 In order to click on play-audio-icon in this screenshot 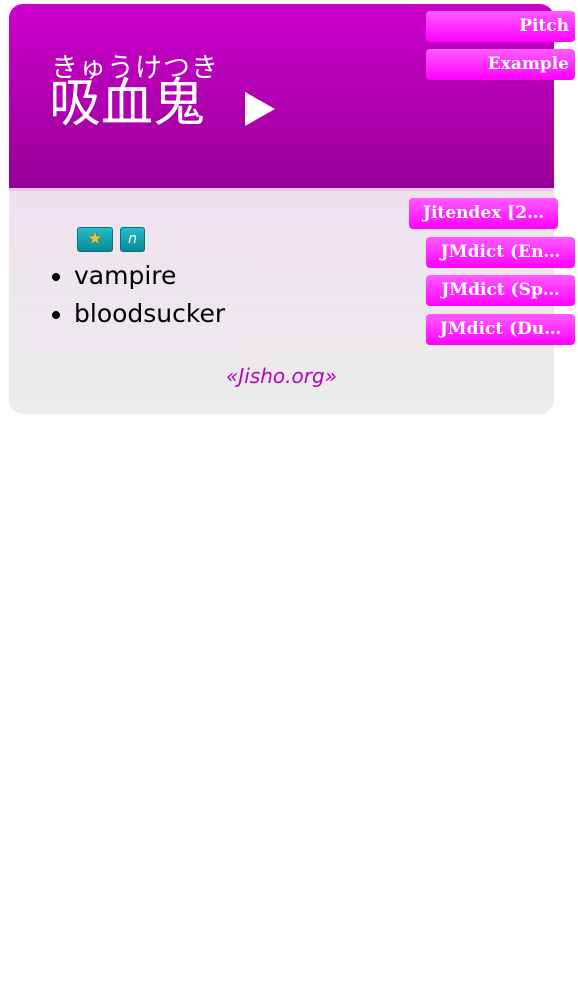, I will do `click(260, 109)`.